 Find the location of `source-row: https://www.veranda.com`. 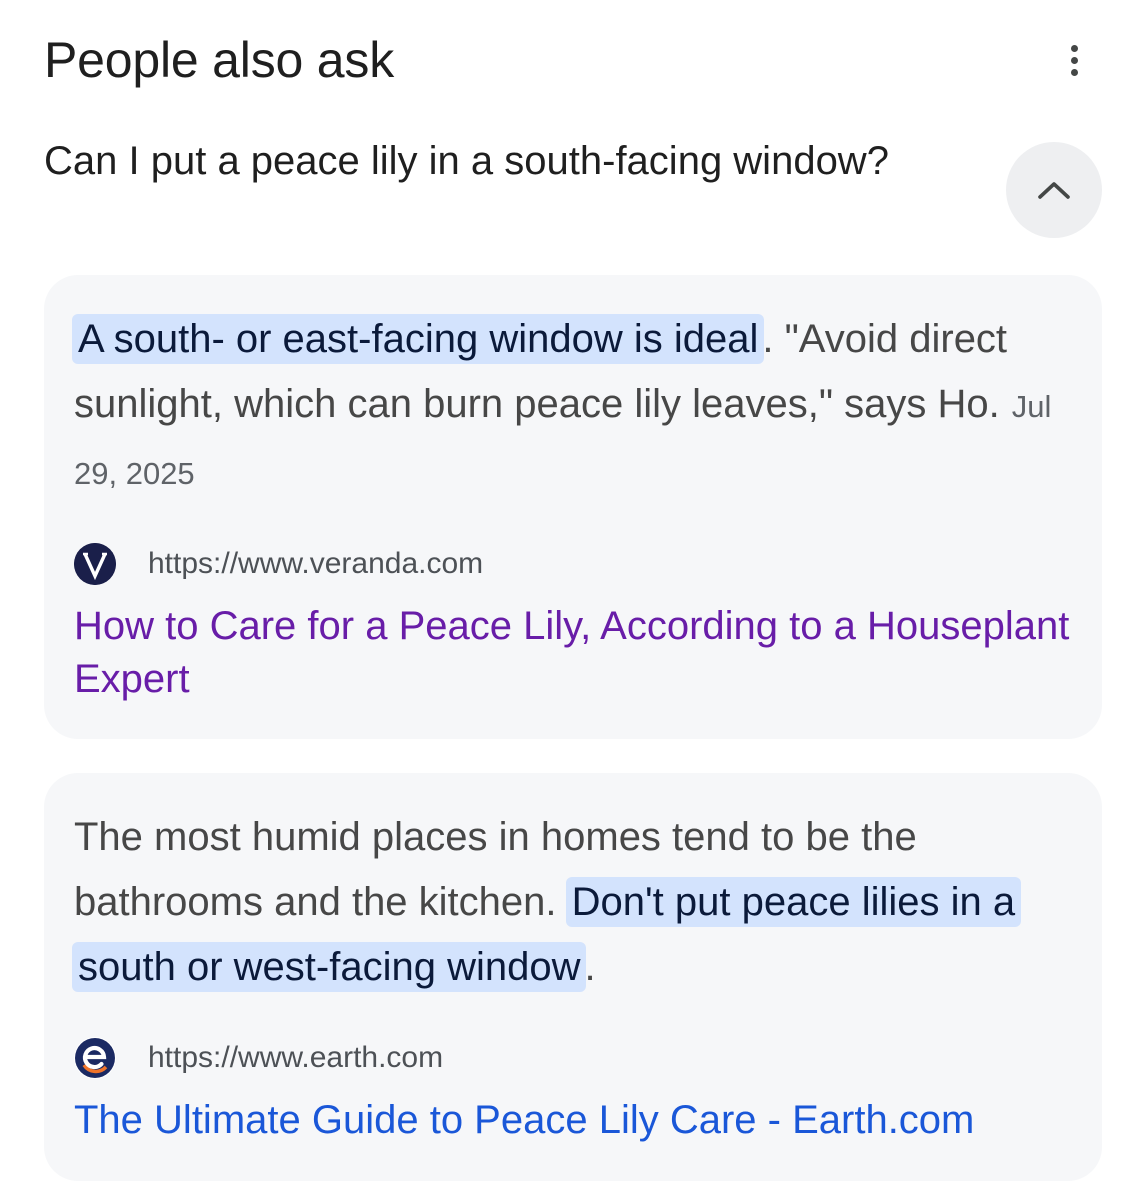

source-row: https://www.veranda.com is located at coordinates (573, 564).